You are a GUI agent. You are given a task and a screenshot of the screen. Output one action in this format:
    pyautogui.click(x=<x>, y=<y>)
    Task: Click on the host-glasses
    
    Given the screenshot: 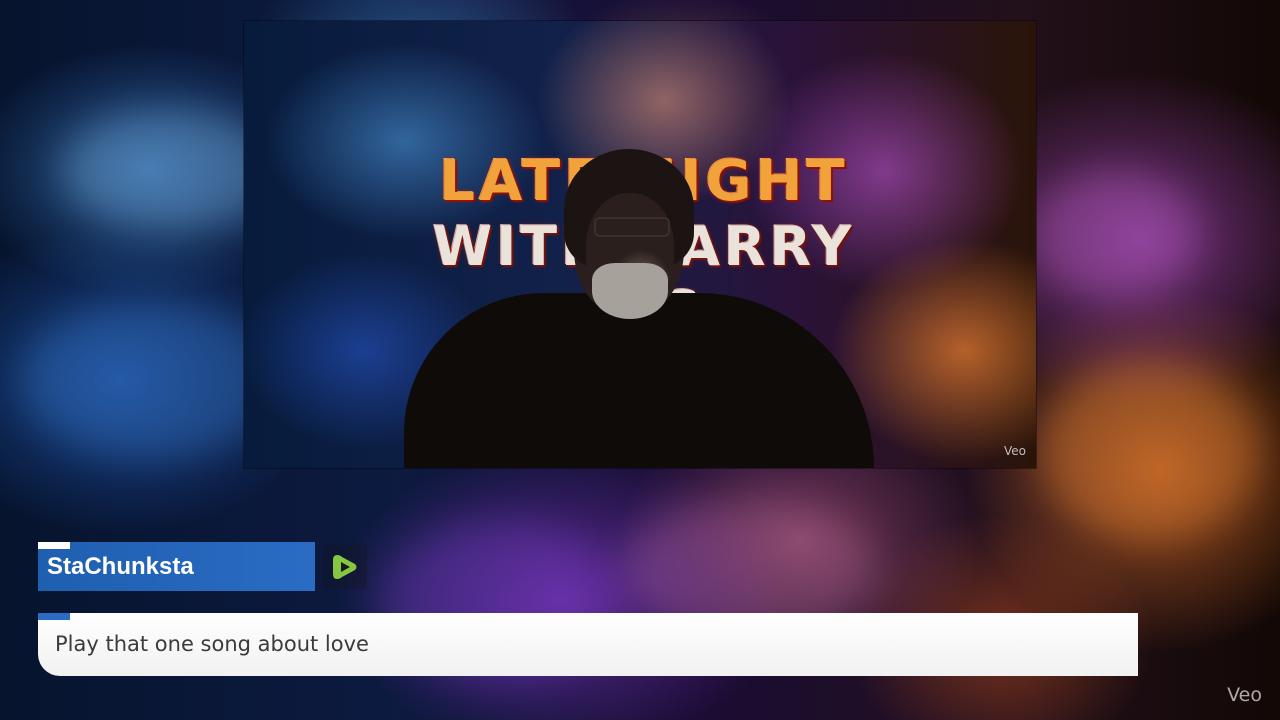 What is the action you would take?
    pyautogui.click(x=632, y=227)
    